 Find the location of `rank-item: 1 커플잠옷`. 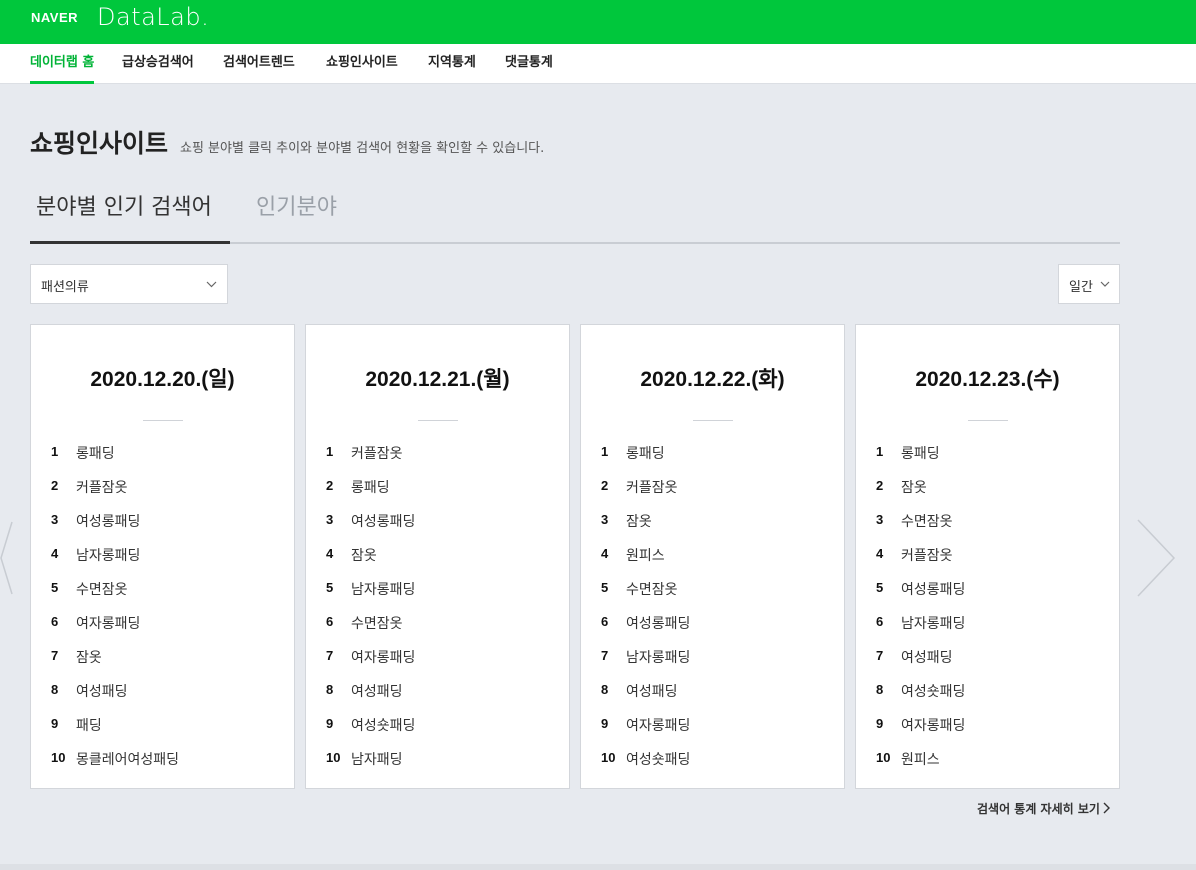

rank-item: 1 커플잠옷 is located at coordinates (441, 453).